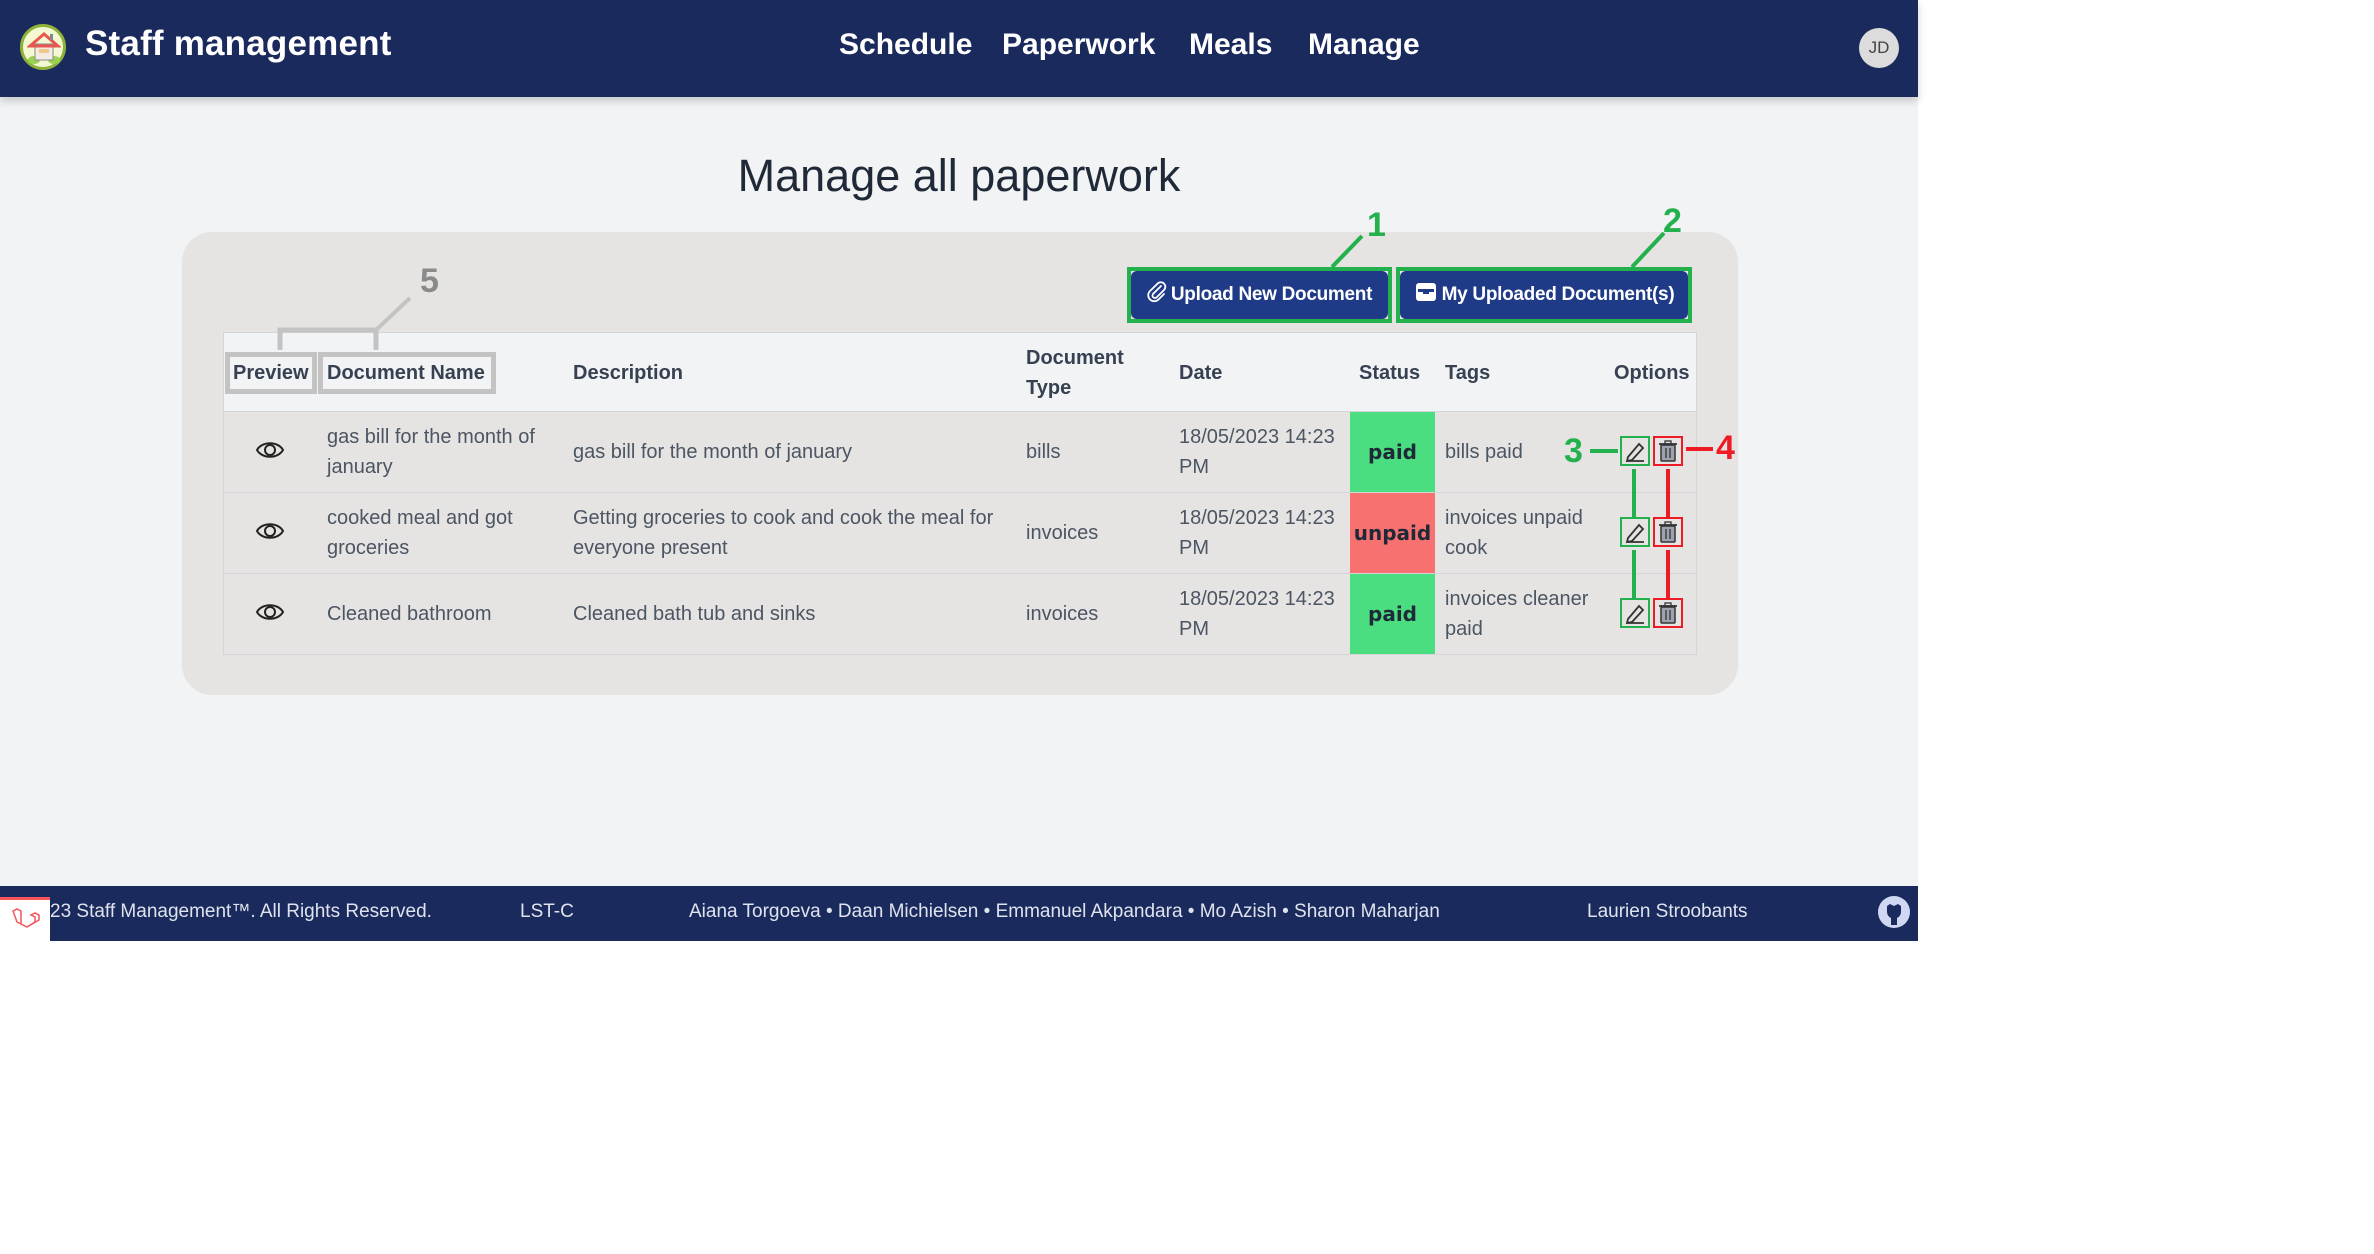 This screenshot has height=1254, width=2374. Describe the element at coordinates (1390, 373) in the screenshot. I see `header-status: Status` at that location.